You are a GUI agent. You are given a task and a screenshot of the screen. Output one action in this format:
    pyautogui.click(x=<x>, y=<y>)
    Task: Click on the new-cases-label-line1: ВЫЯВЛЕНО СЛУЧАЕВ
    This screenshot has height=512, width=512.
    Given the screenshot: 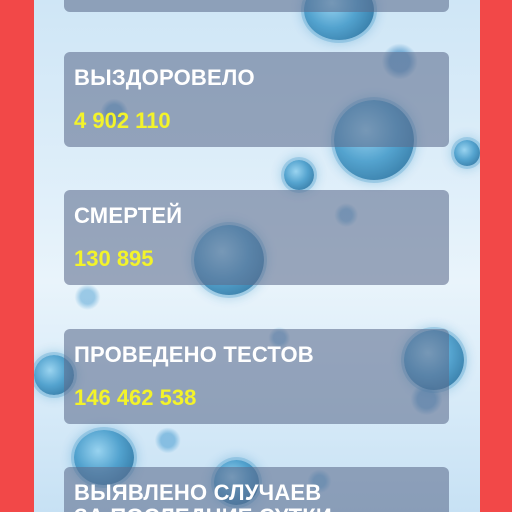 What is the action you would take?
    pyautogui.click(x=198, y=492)
    